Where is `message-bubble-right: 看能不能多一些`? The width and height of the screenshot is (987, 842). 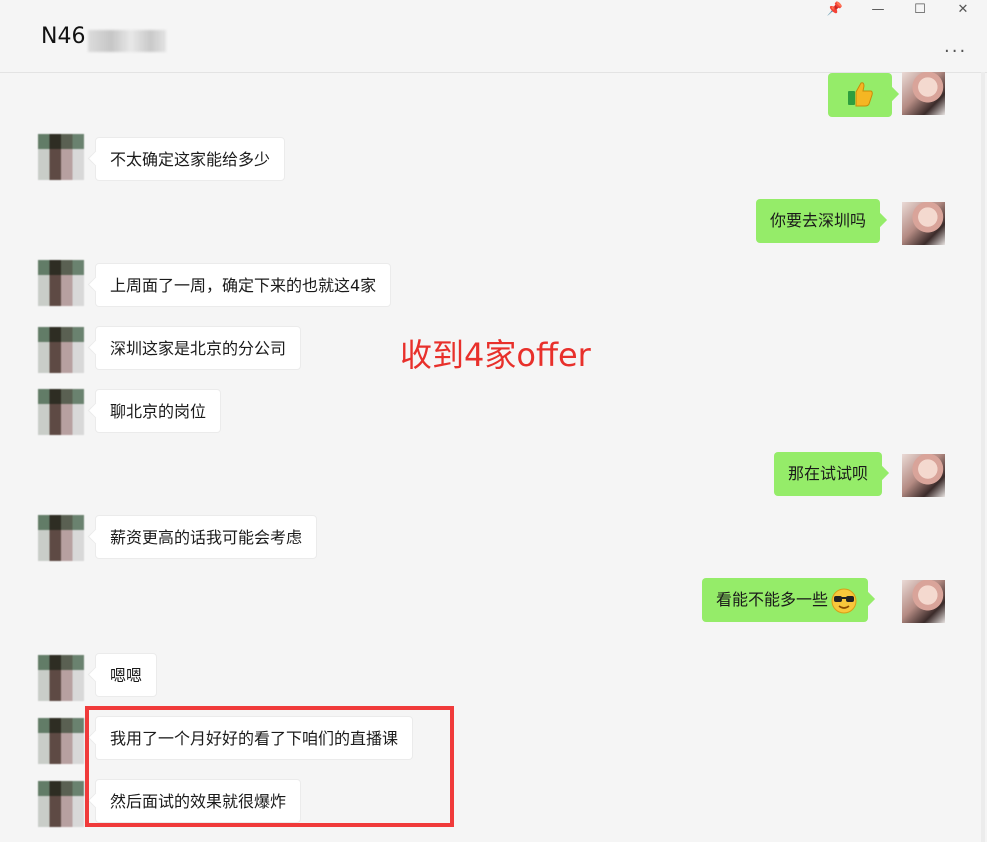 message-bubble-right: 看能不能多一些 is located at coordinates (785, 600).